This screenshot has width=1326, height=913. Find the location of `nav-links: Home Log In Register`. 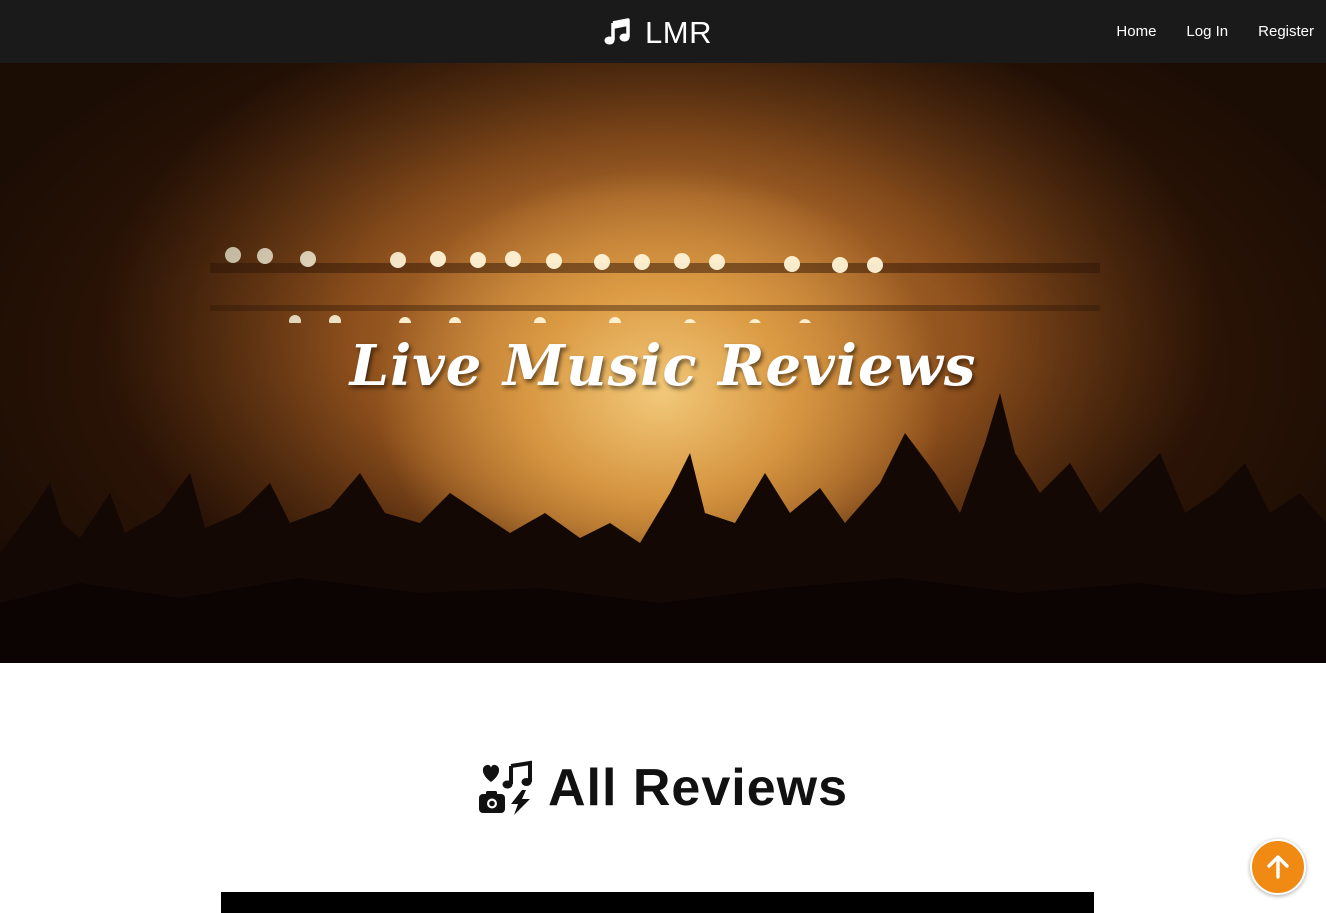

nav-links: Home Log In Register is located at coordinates (1215, 31).